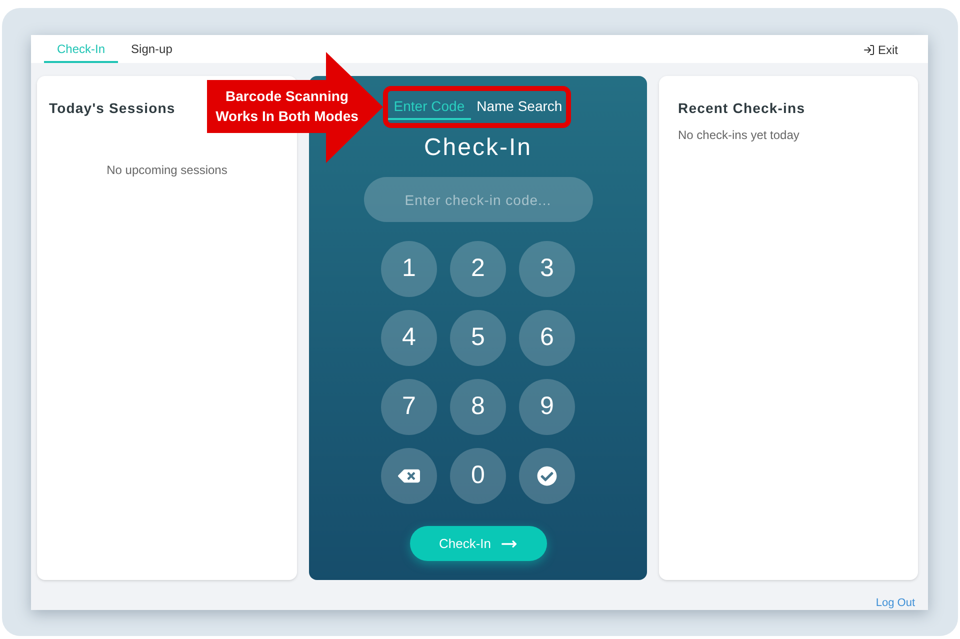 Image resolution: width=960 pixels, height=639 pixels. Describe the element at coordinates (547, 269) in the screenshot. I see `keypad-key: 3` at that location.